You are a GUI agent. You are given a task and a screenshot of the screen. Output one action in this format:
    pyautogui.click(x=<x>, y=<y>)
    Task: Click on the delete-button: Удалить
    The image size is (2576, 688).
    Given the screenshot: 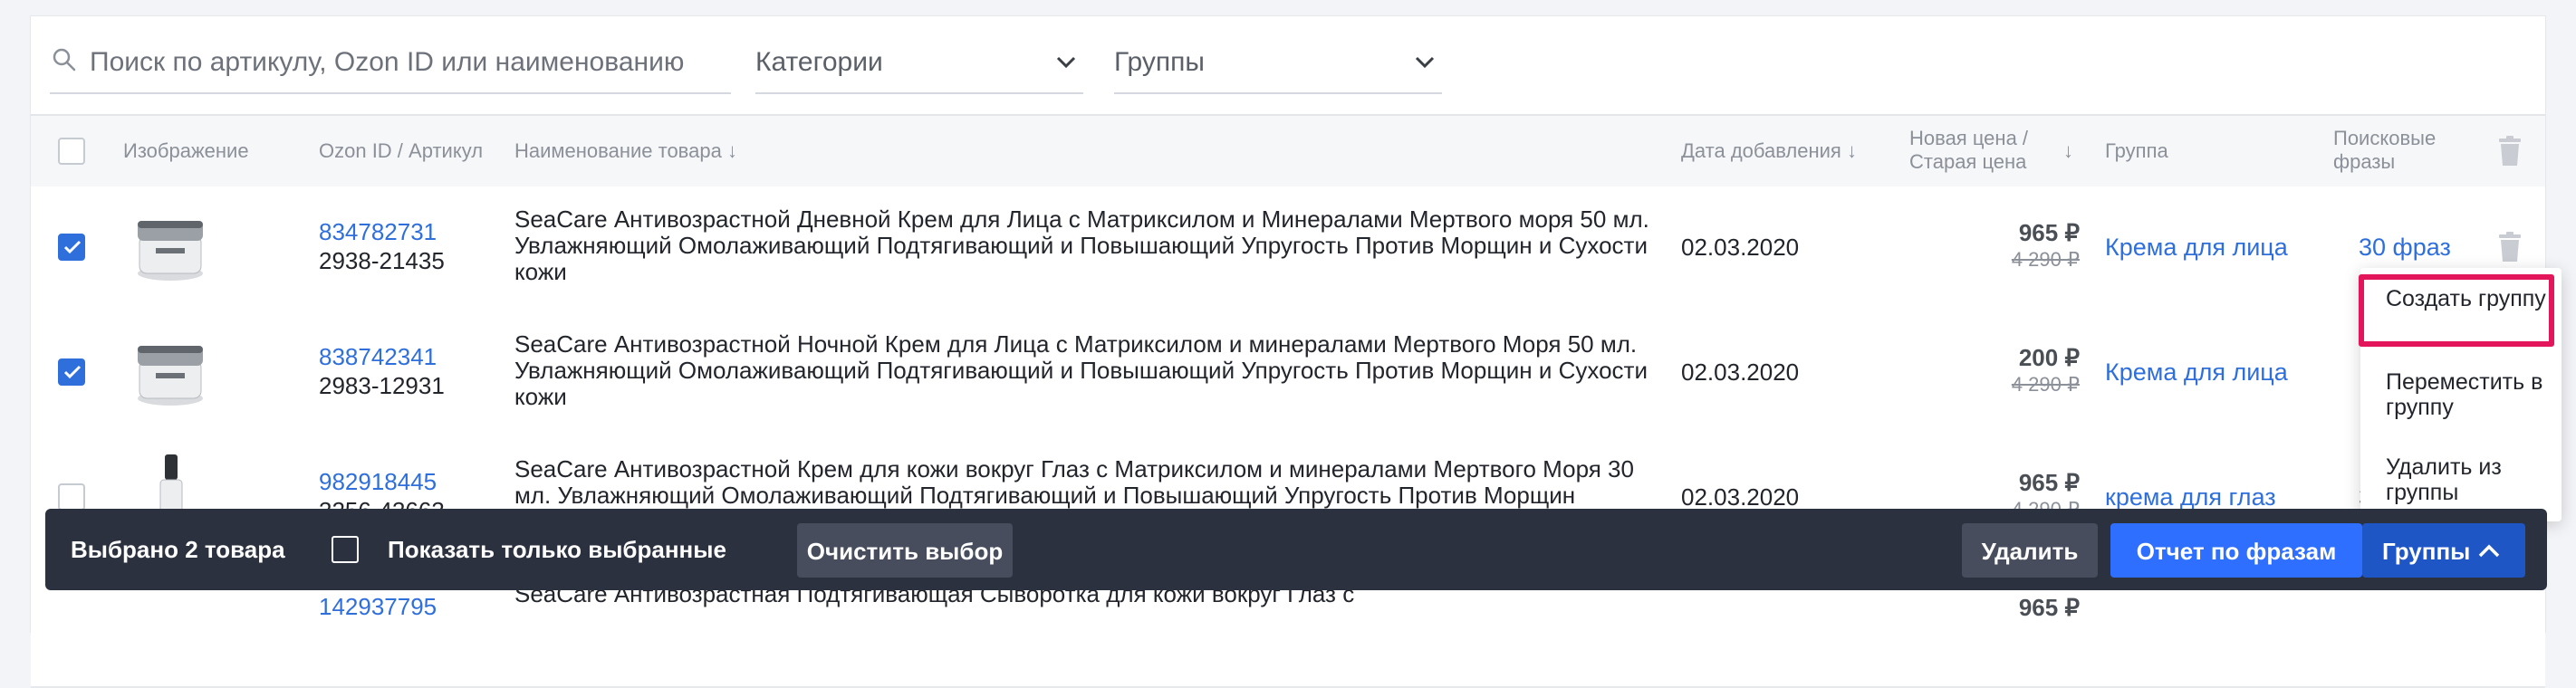 What is the action you would take?
    pyautogui.click(x=2030, y=550)
    